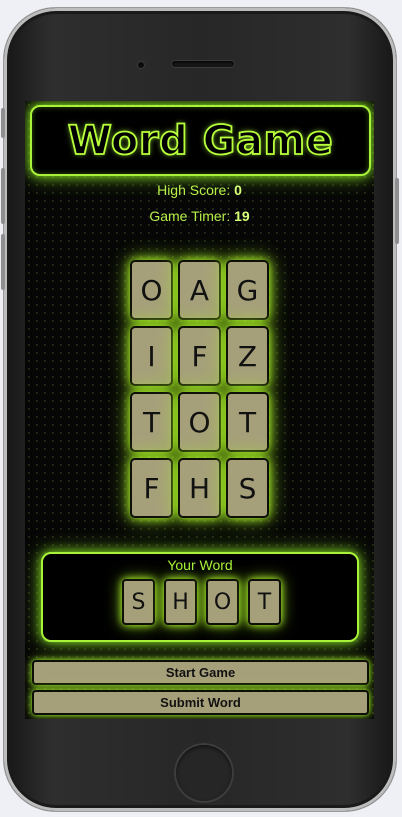  Describe the element at coordinates (203, 64) in the screenshot. I see `speaker-grille` at that location.